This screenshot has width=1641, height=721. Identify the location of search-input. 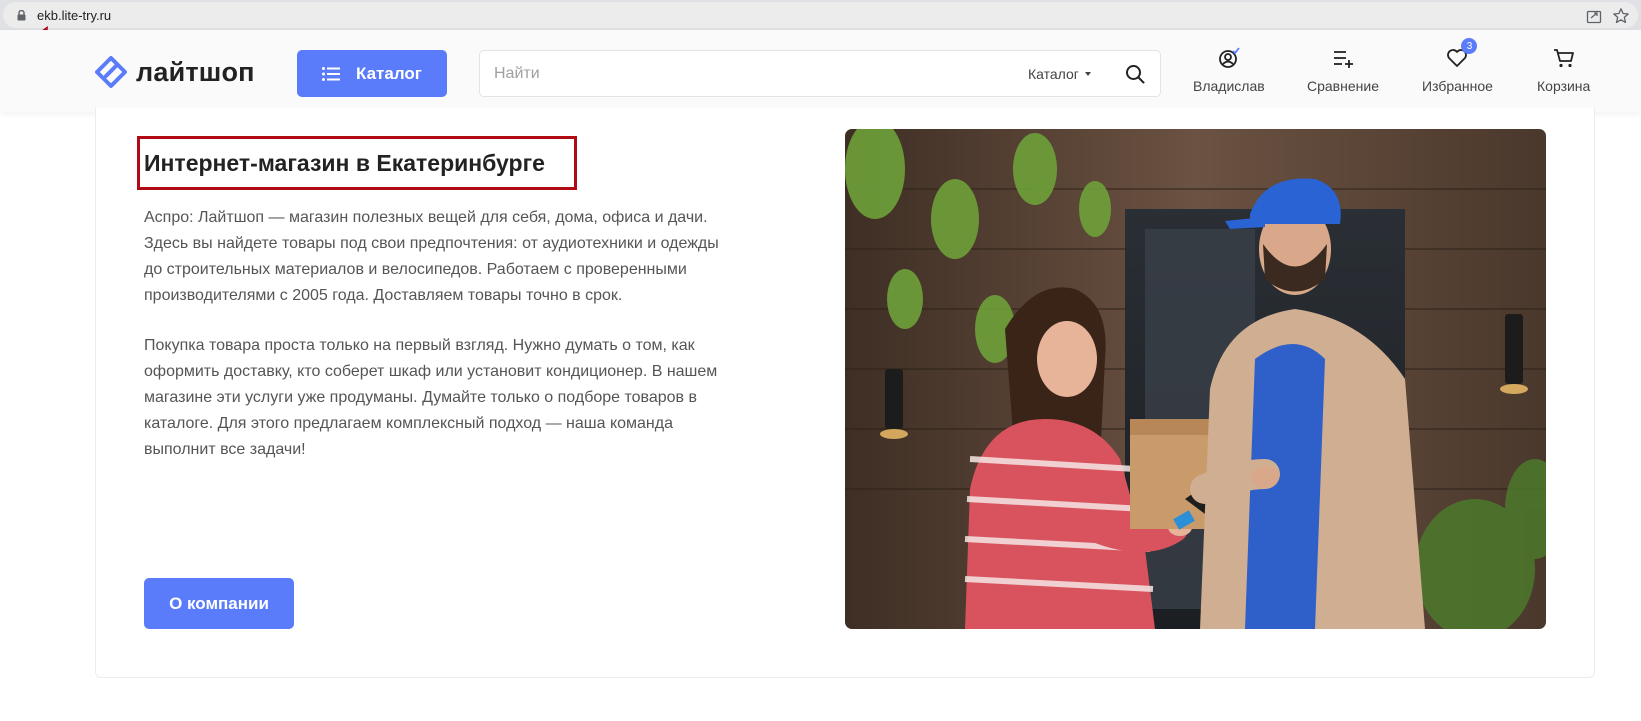
(744, 74).